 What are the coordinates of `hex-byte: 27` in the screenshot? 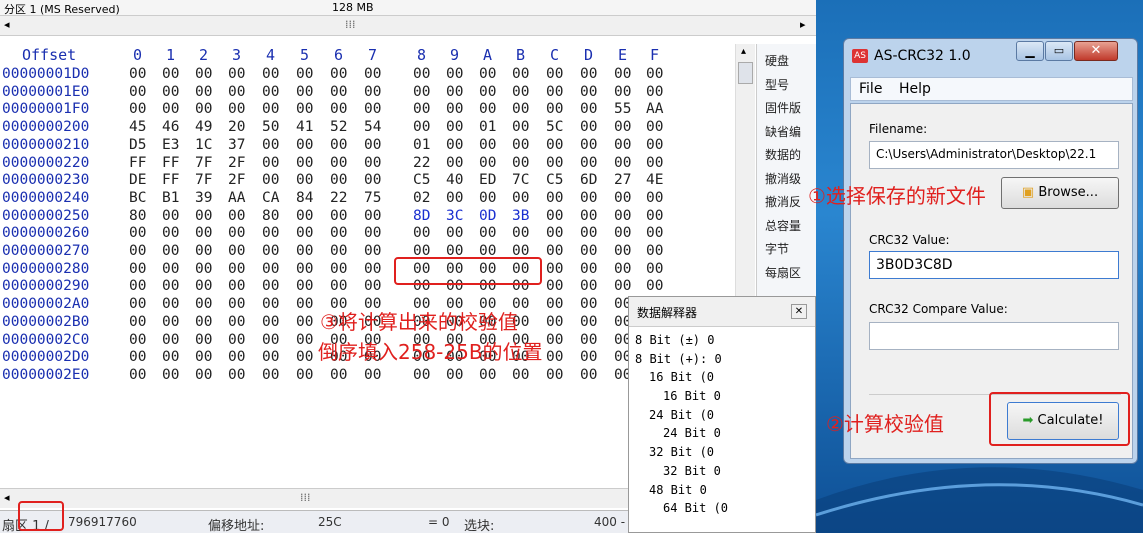 It's located at (625, 181).